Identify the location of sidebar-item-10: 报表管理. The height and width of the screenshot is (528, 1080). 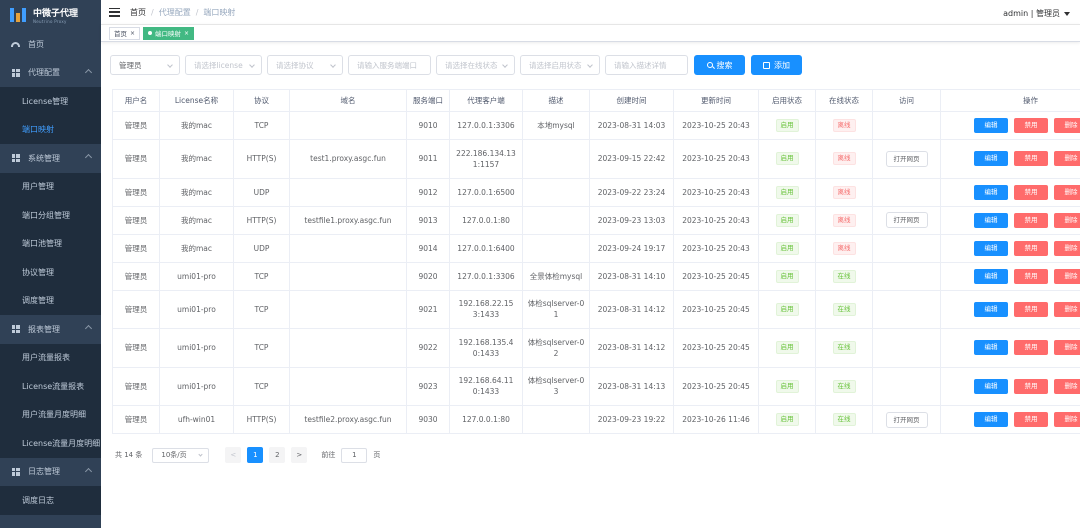
(50, 329).